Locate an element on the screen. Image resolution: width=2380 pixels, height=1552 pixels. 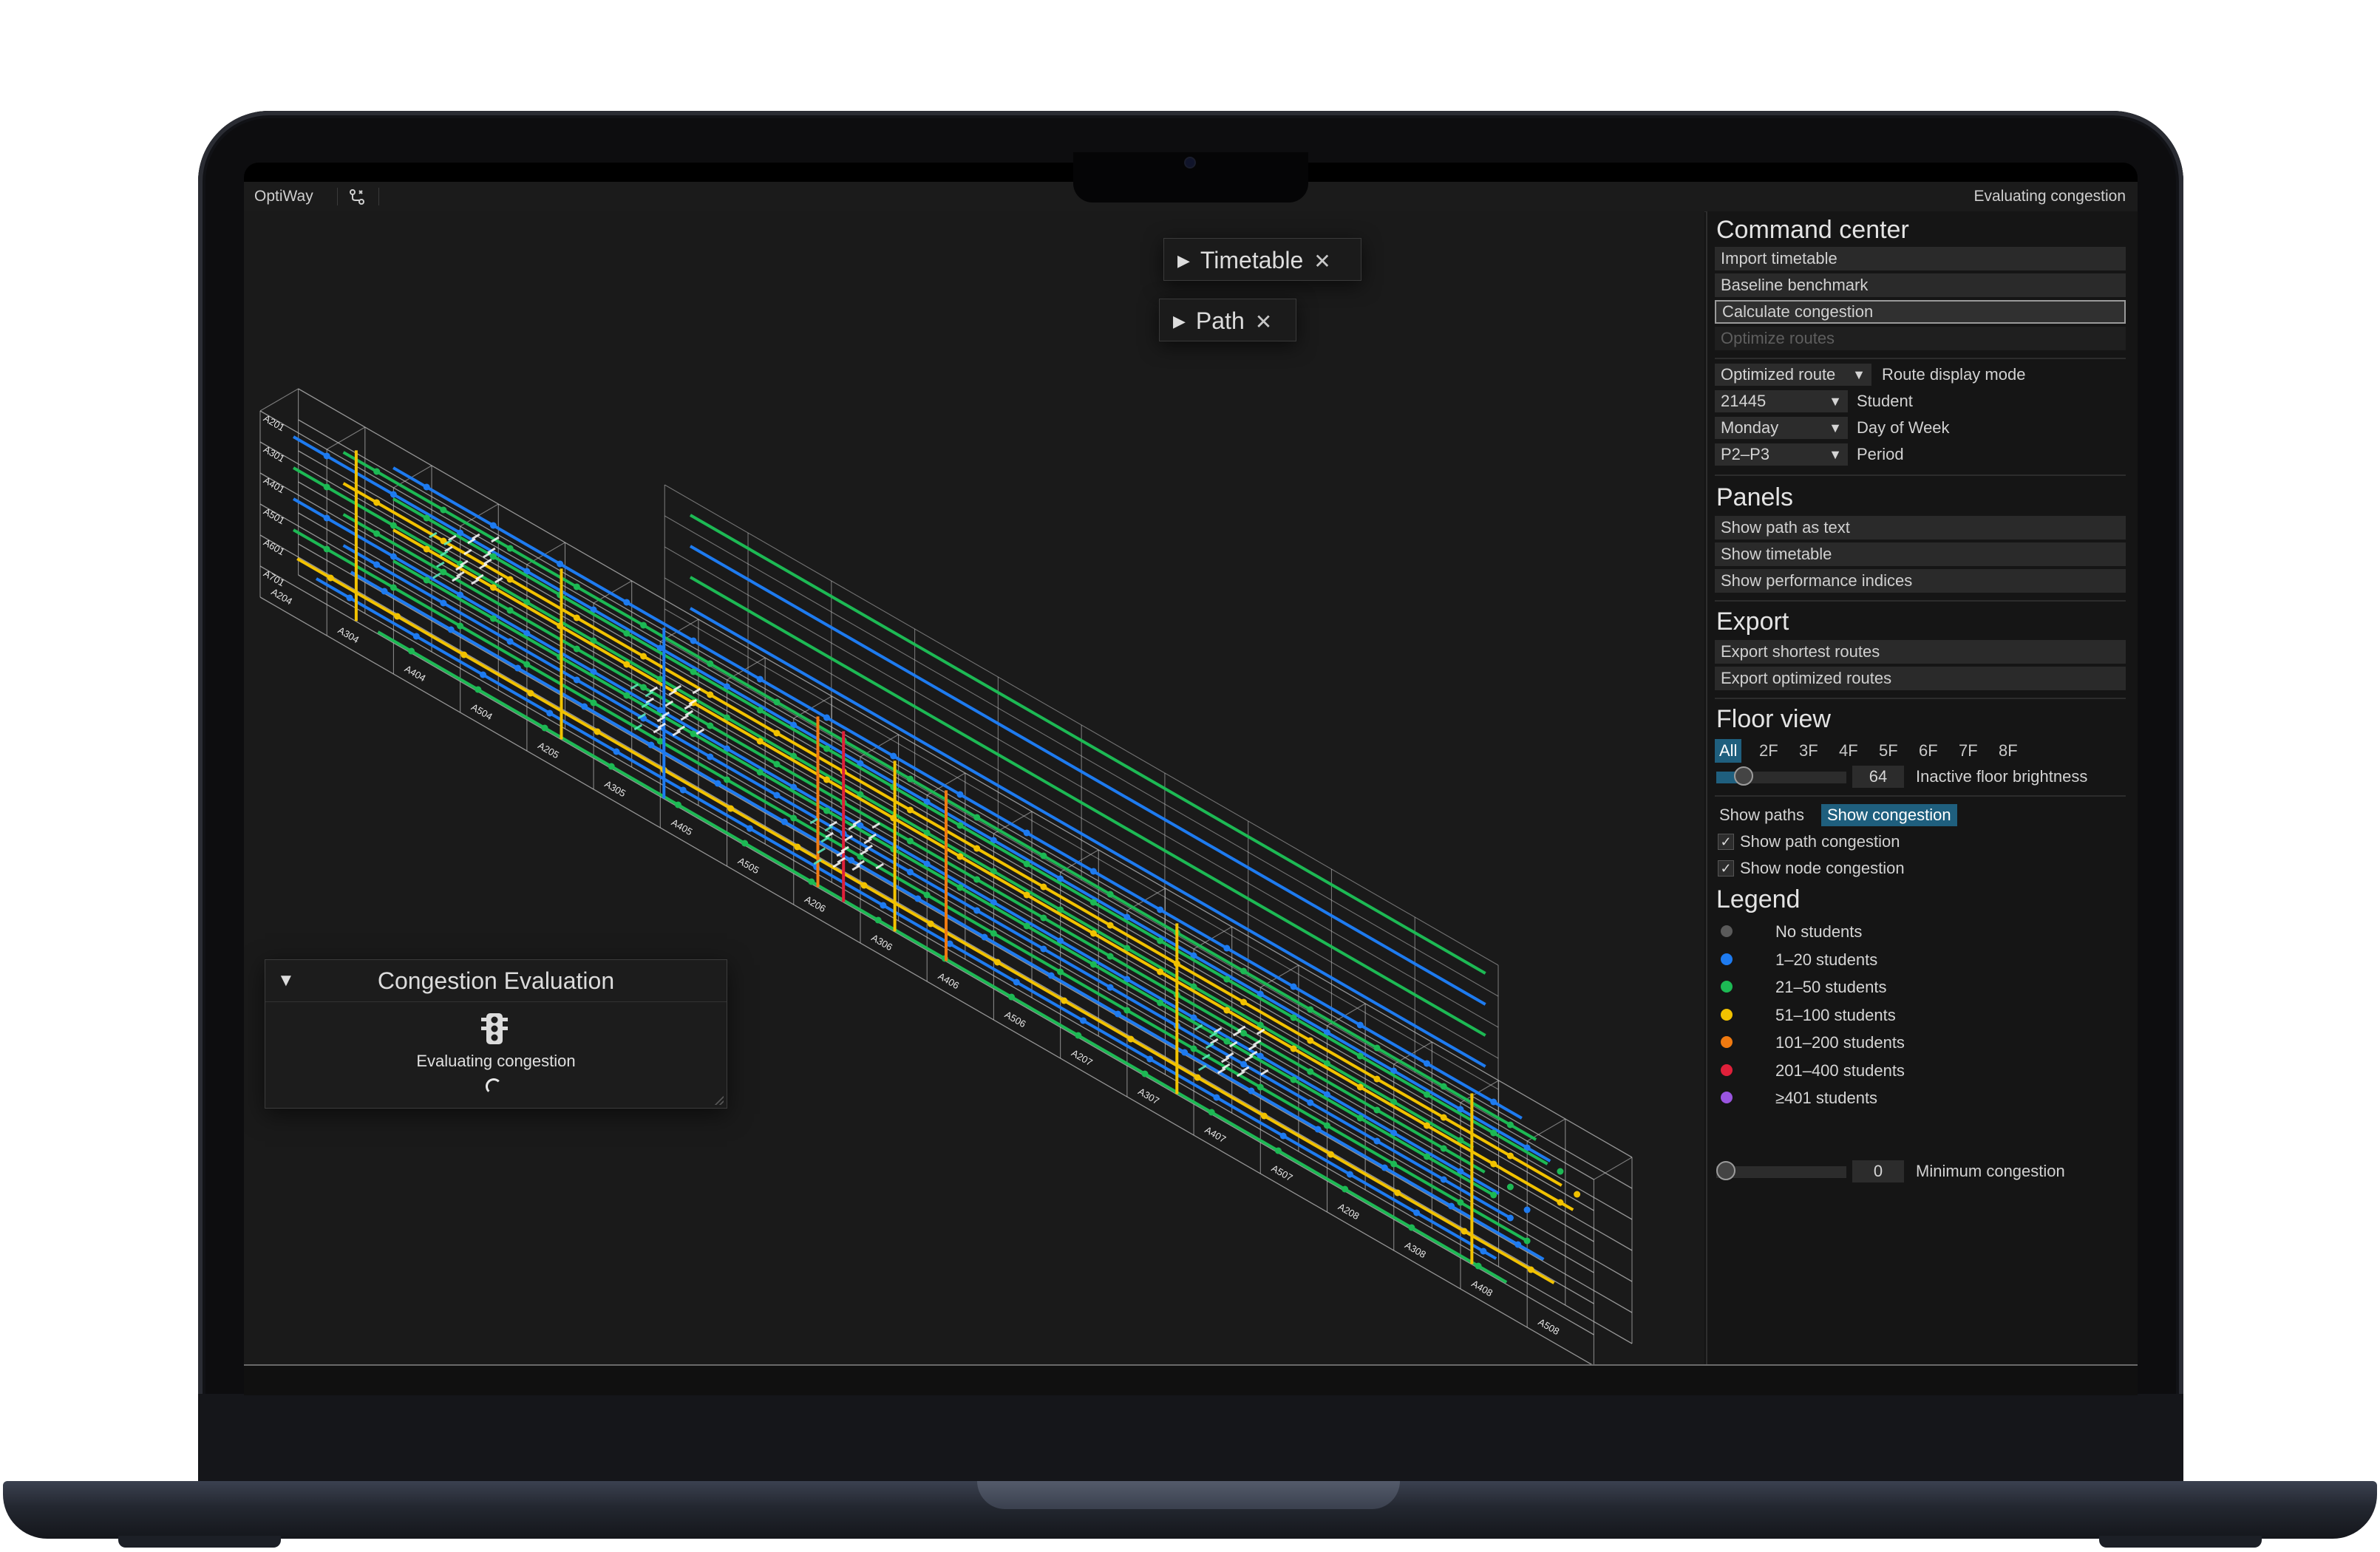
day-of-week-select: Monday ▼ is located at coordinates (1781, 428).